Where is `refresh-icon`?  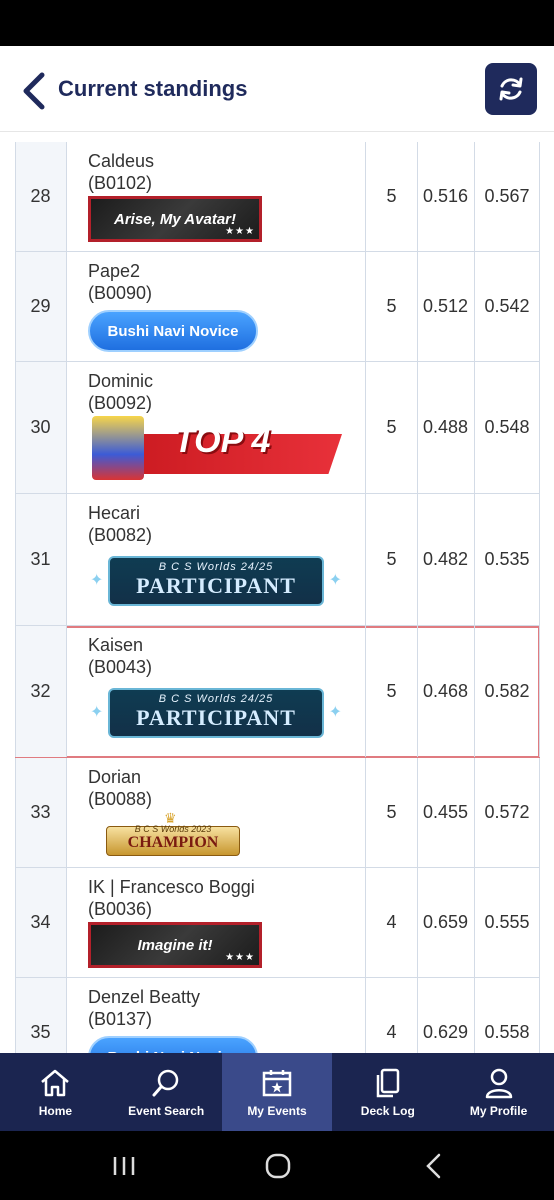
refresh-icon is located at coordinates (511, 89).